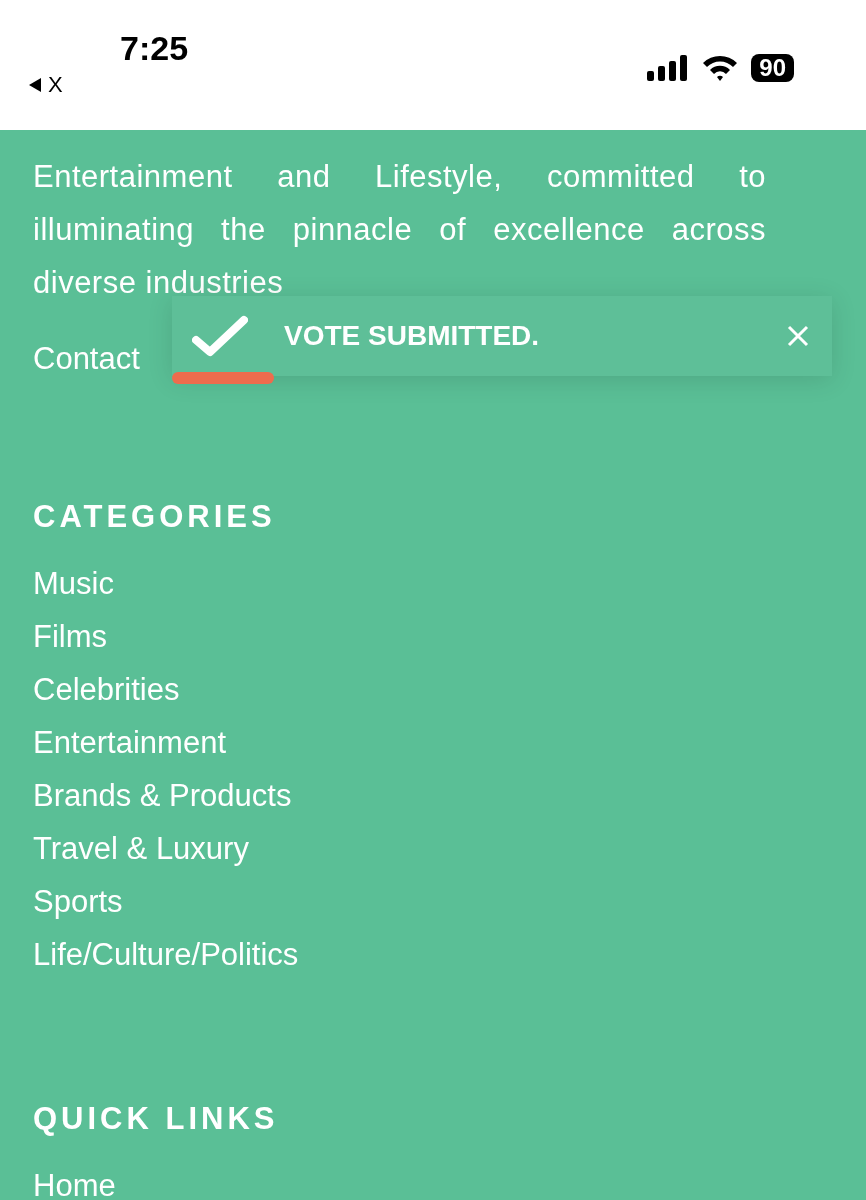 This screenshot has height=1200, width=866. What do you see at coordinates (78, 901) in the screenshot?
I see `footer-link: Sports` at bounding box center [78, 901].